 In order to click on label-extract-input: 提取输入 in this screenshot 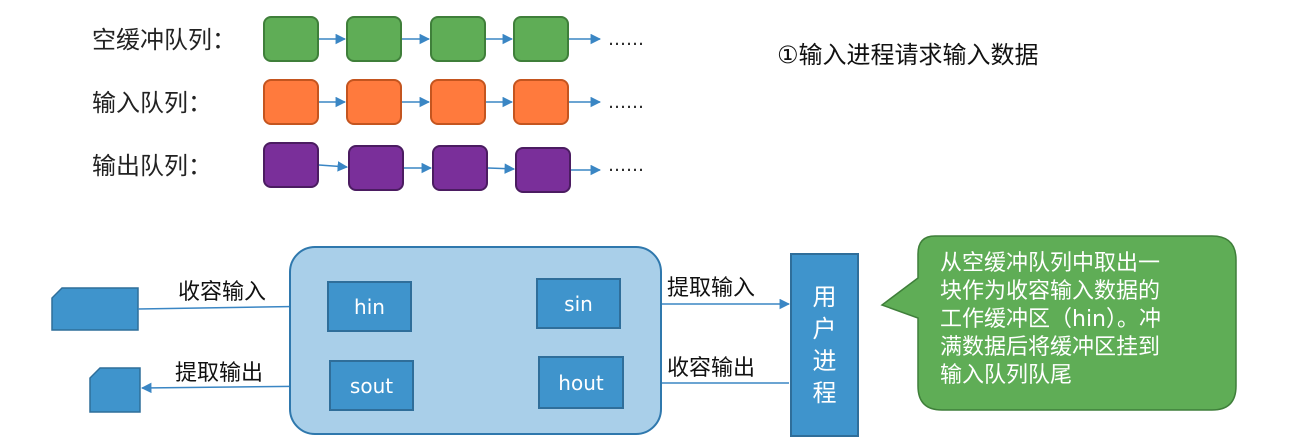, I will do `click(711, 288)`.